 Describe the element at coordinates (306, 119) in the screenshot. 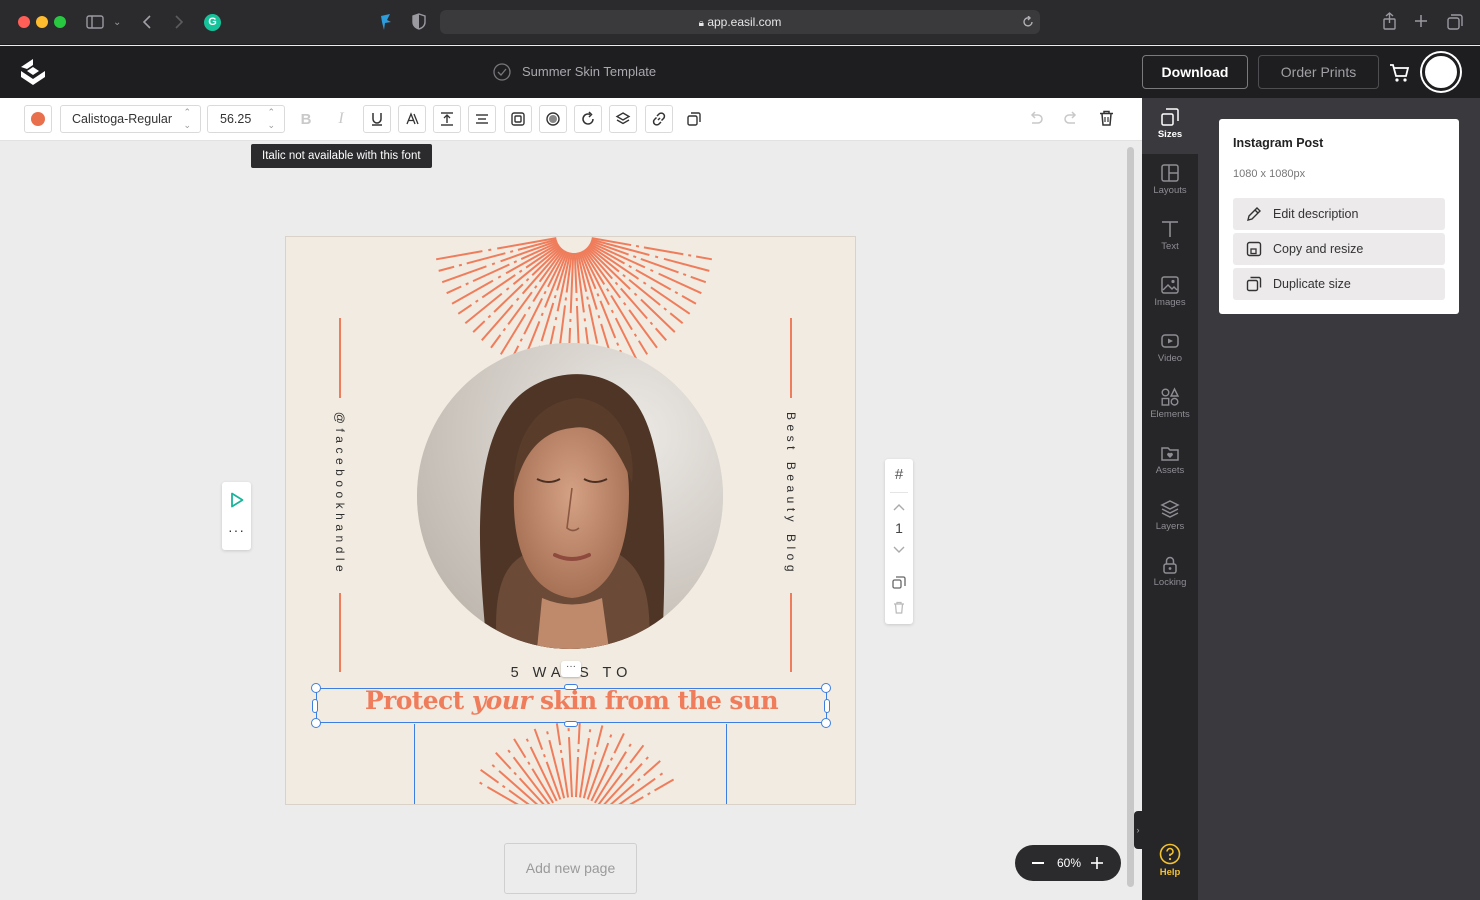

I see `bold-button: B` at that location.